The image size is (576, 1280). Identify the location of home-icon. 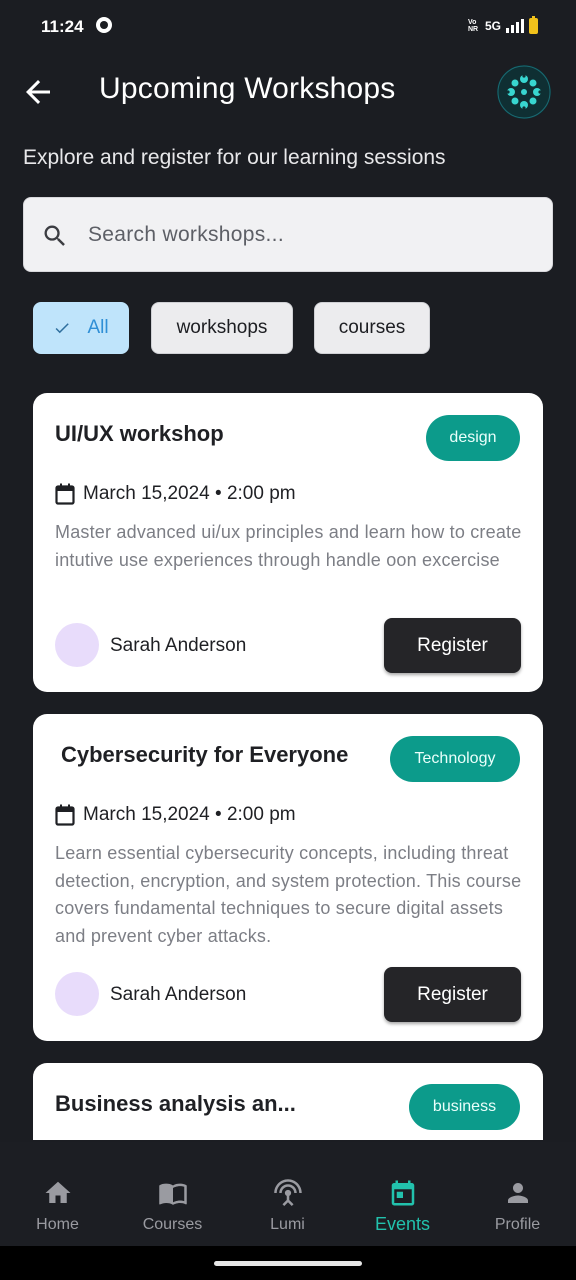
(57, 1192).